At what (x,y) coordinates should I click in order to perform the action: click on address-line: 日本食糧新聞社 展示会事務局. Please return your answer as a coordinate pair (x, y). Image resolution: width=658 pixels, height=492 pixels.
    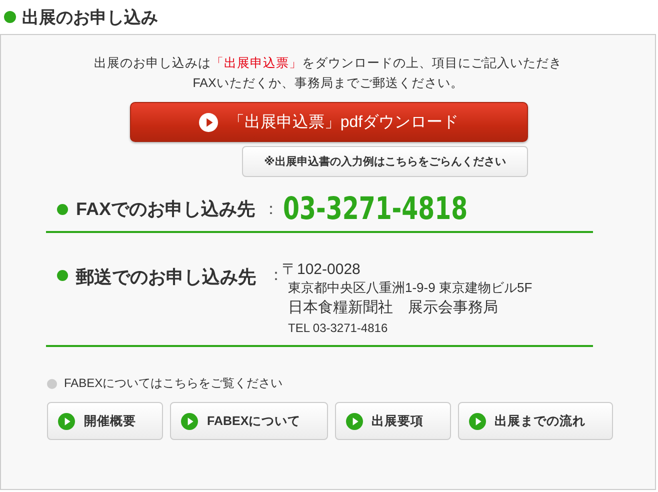
    Looking at the image, I should click on (393, 308).